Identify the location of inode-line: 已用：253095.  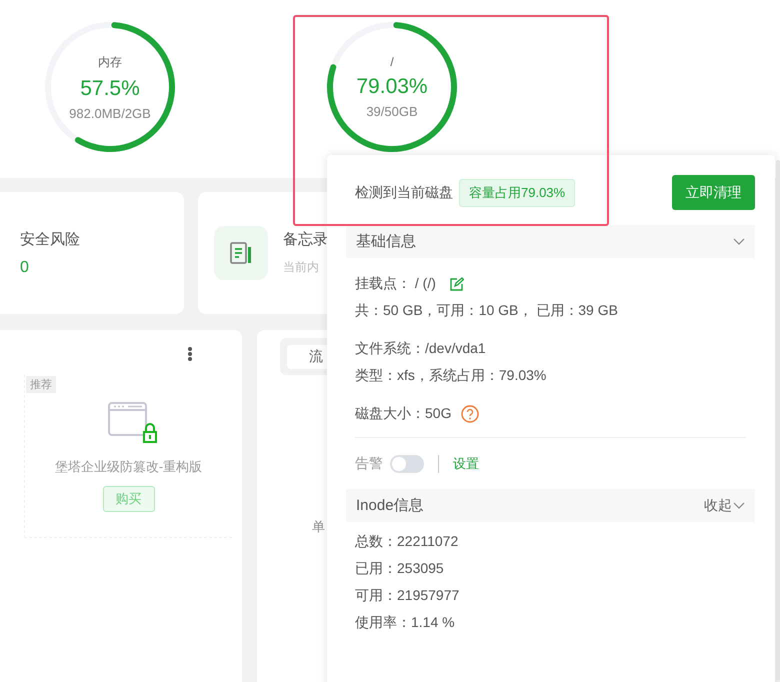
(399, 568).